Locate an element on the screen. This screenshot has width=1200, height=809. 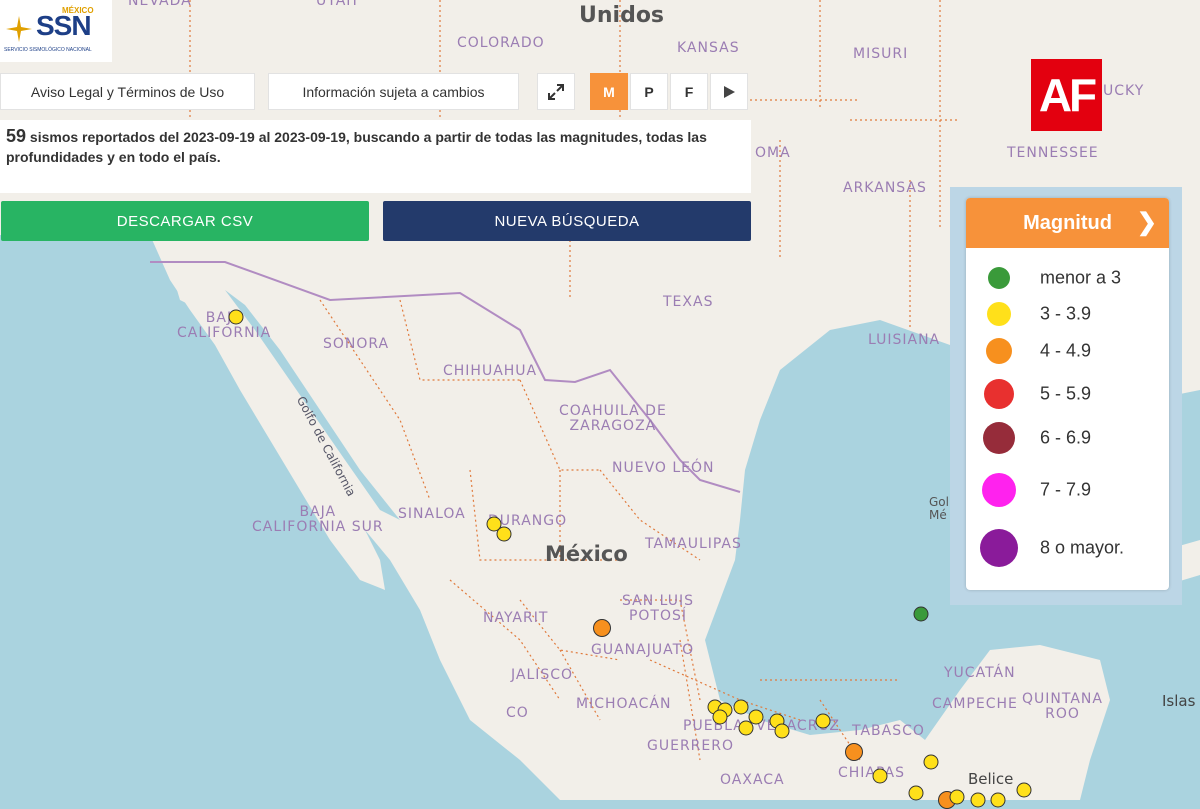
play-button is located at coordinates (729, 91).